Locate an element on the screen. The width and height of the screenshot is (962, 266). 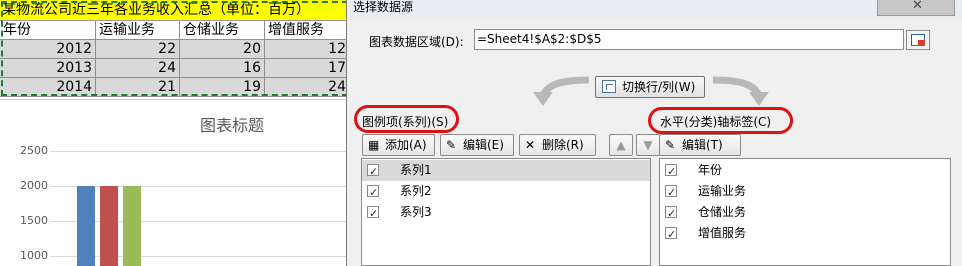
arrow-right-icon is located at coordinates (740, 91).